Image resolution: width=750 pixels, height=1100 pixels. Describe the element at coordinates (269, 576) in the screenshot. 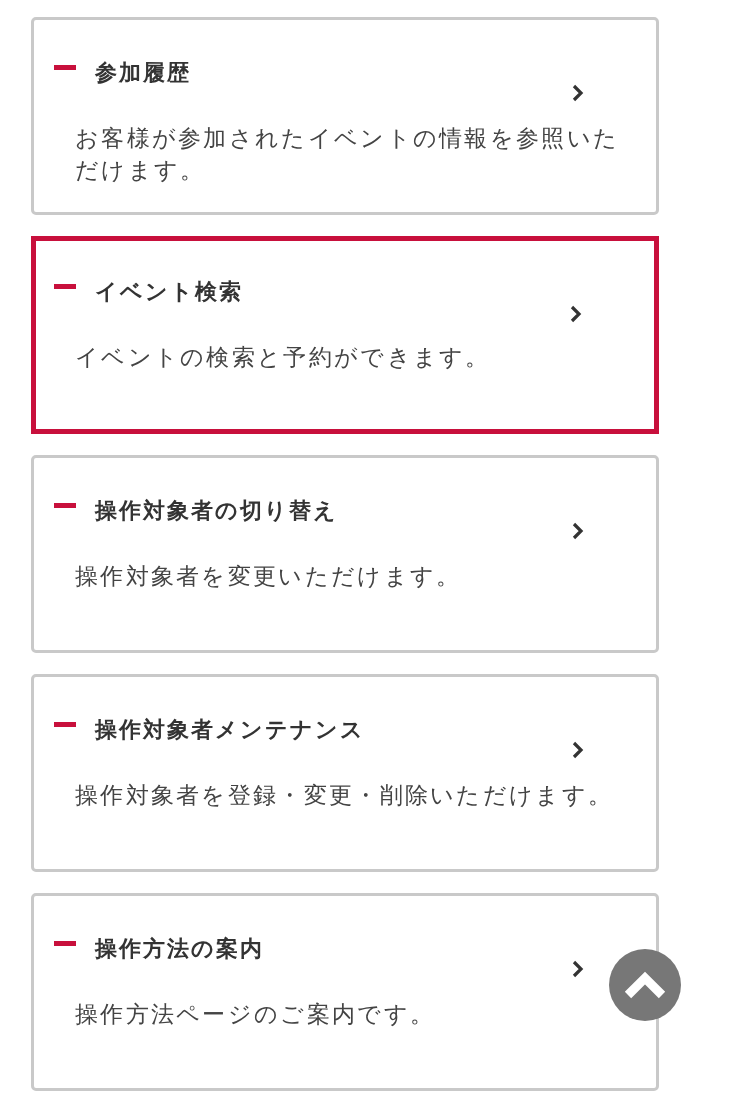

I see `card-description: 操作対象者を変更いただけます。` at that location.